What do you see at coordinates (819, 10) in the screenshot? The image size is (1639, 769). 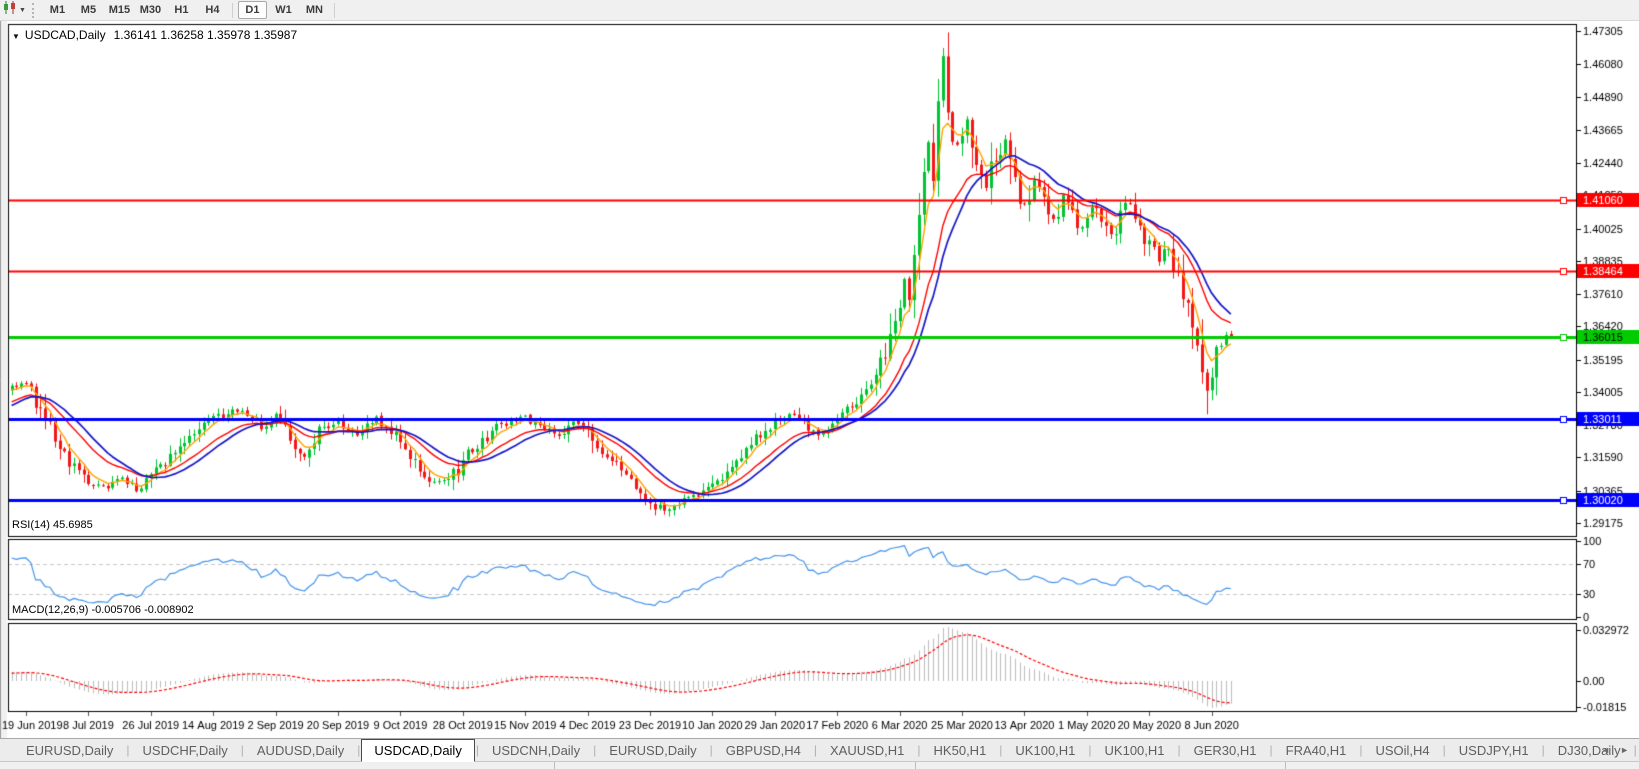 I see `timeframe-toolbar: ▼ M1 M5 M15 M30 H1 H4 D1 W1 MN` at bounding box center [819, 10].